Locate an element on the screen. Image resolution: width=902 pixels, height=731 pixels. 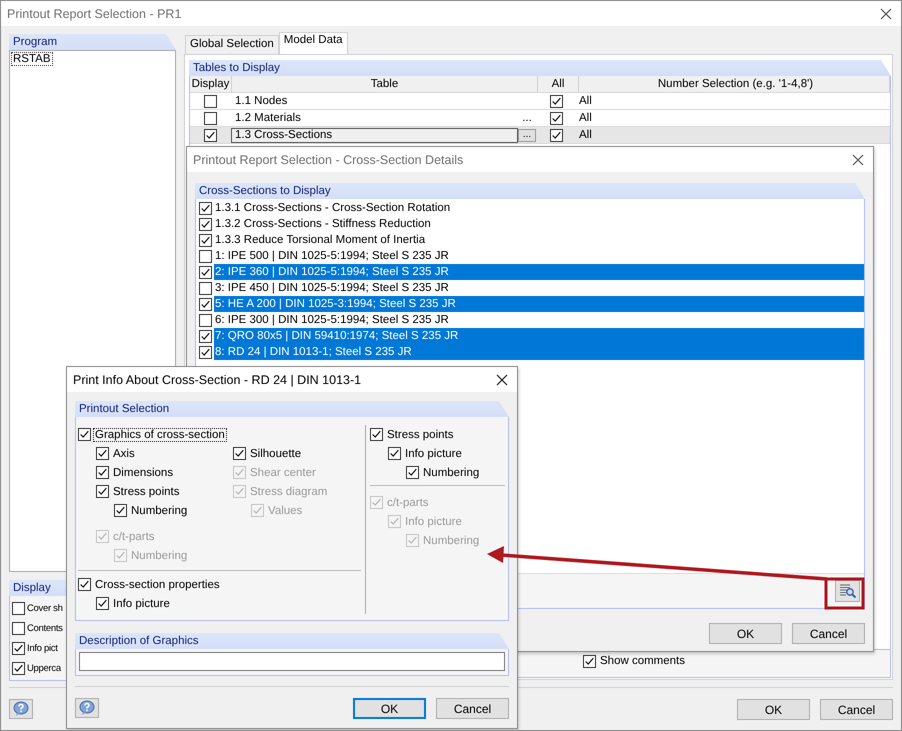
checkbox-label: Show comments is located at coordinates (642, 661).